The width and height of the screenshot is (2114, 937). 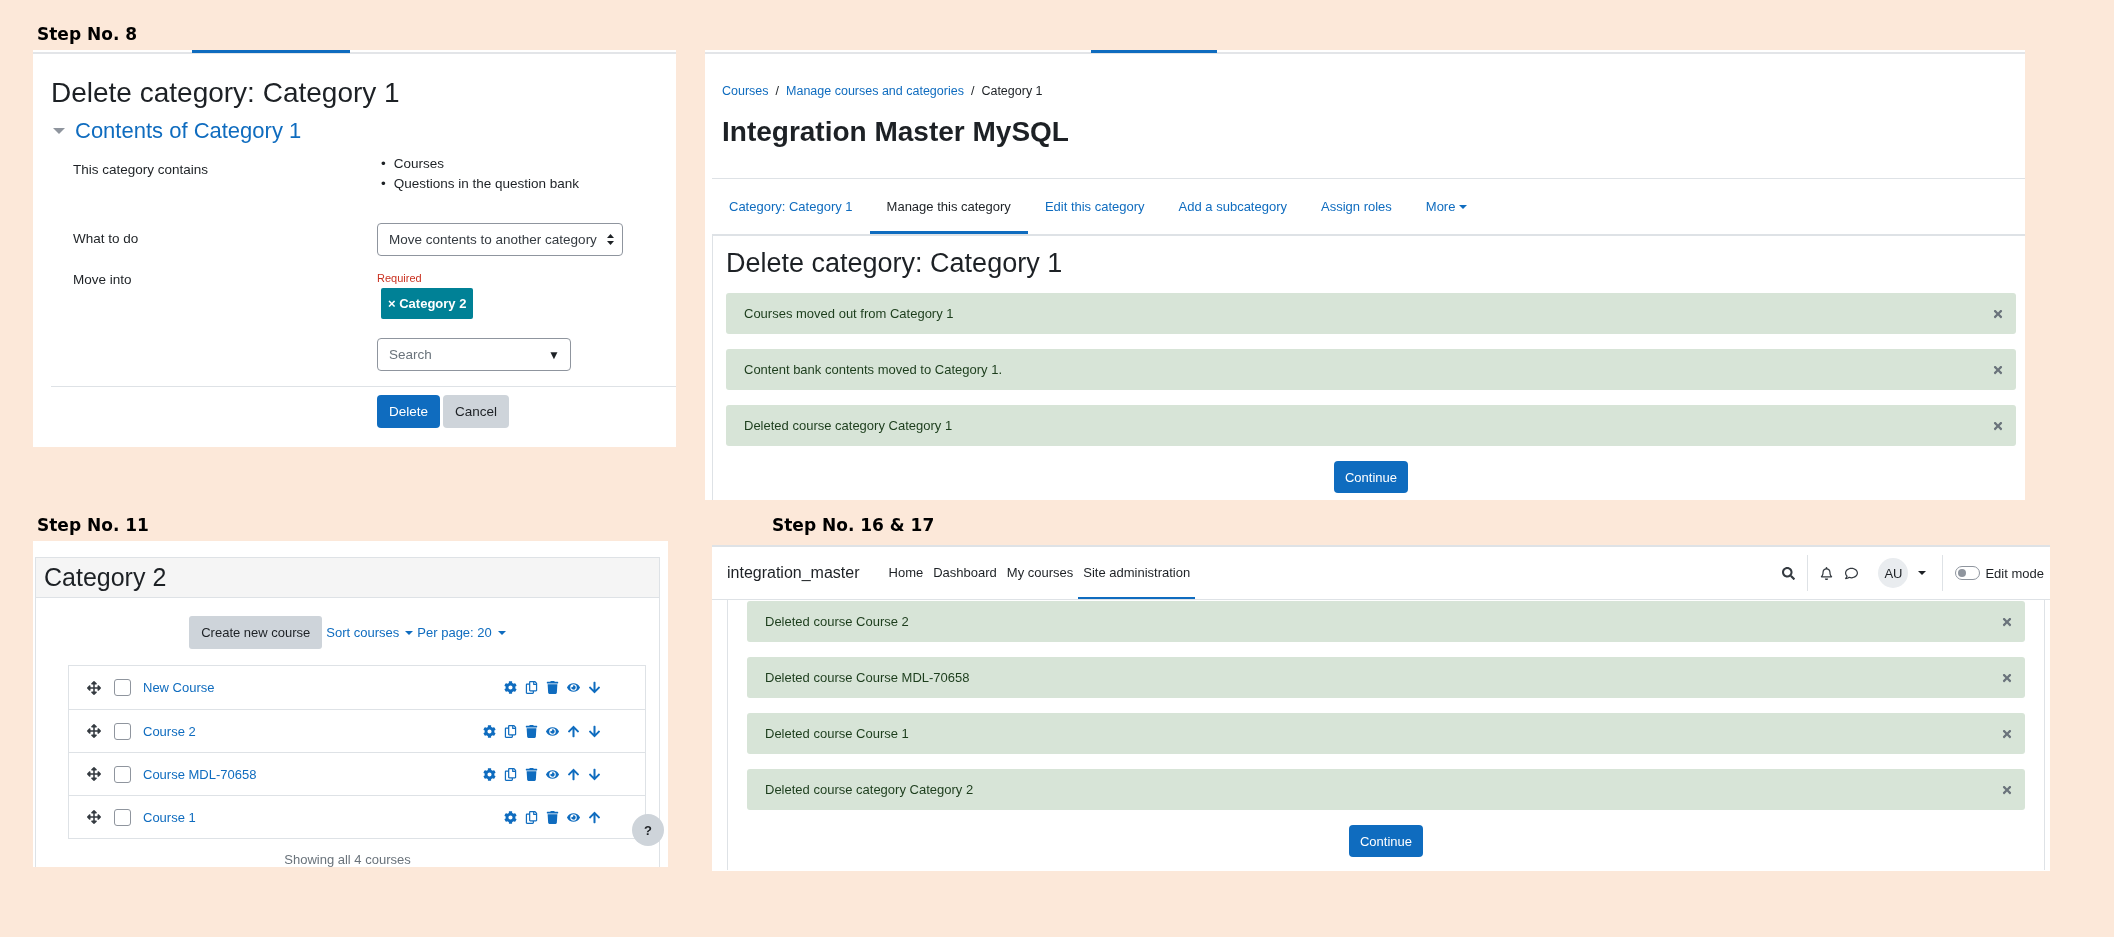 I want to click on alert-message: Deleted course category Category 1, so click(x=848, y=425).